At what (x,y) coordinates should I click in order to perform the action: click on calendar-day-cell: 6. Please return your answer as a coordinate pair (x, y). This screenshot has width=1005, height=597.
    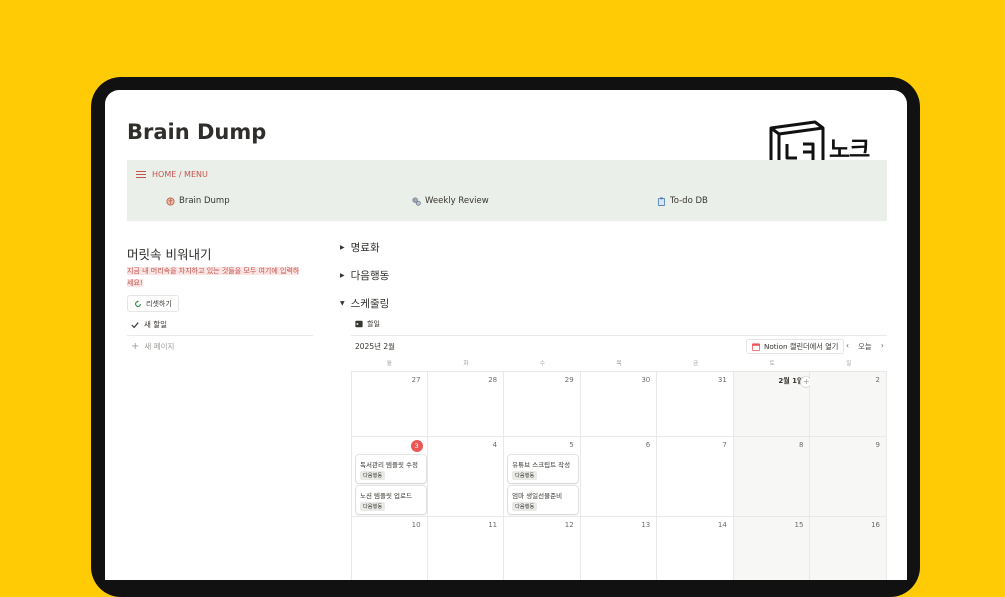
    Looking at the image, I should click on (619, 477).